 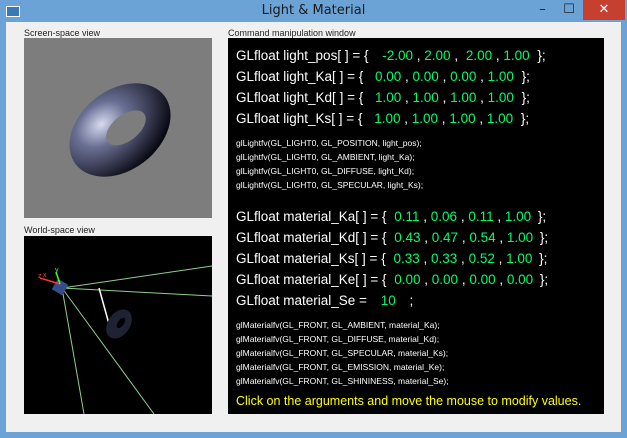 What do you see at coordinates (302, 55) in the screenshot?
I see `light-pos-decl: GLfloat light_pos[ ] = {` at bounding box center [302, 55].